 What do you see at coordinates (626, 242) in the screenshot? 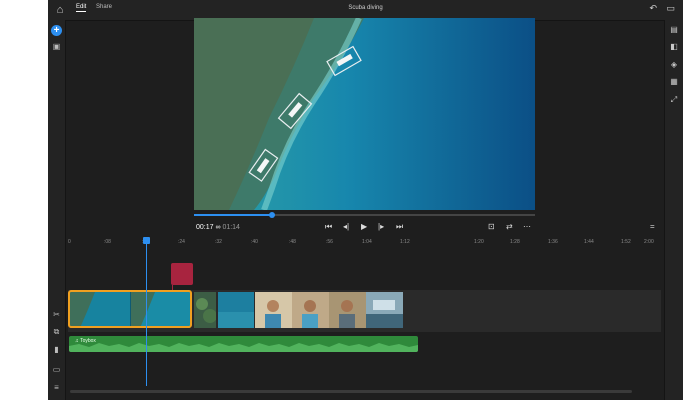
I see `ruler-tick: 1:52` at bounding box center [626, 242].